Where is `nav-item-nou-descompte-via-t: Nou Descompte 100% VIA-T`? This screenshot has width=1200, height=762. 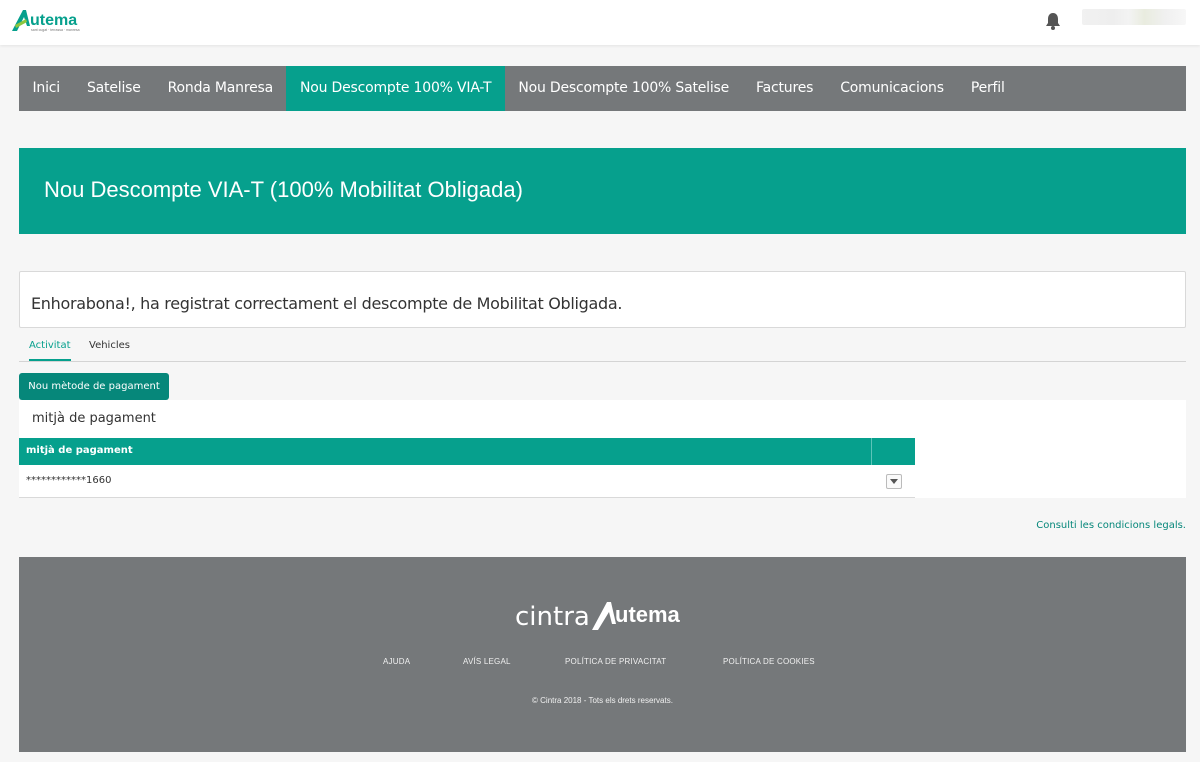
nav-item-nou-descompte-via-t: Nou Descompte 100% VIA-T is located at coordinates (395, 88).